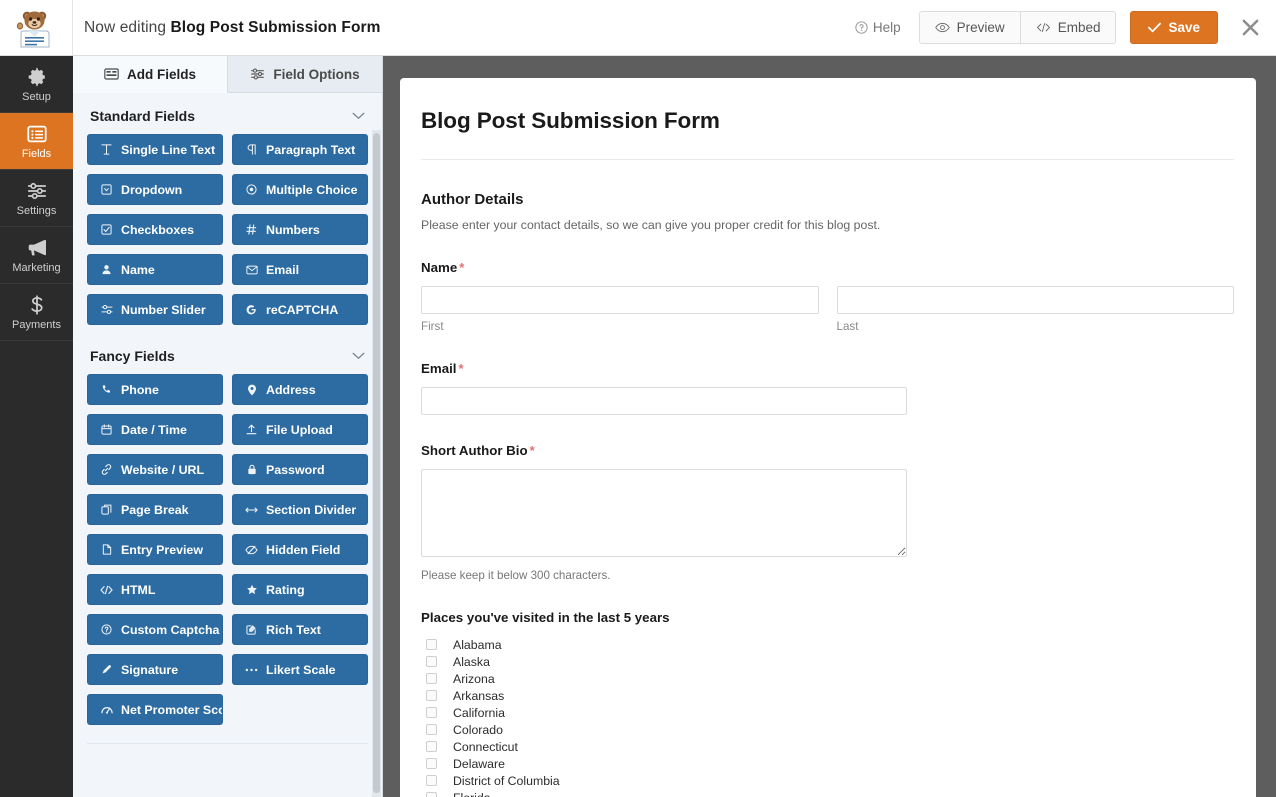 The width and height of the screenshot is (1276, 797). Describe the element at coordinates (506, 780) in the screenshot. I see `checkbox-label: District of Columbia` at that location.